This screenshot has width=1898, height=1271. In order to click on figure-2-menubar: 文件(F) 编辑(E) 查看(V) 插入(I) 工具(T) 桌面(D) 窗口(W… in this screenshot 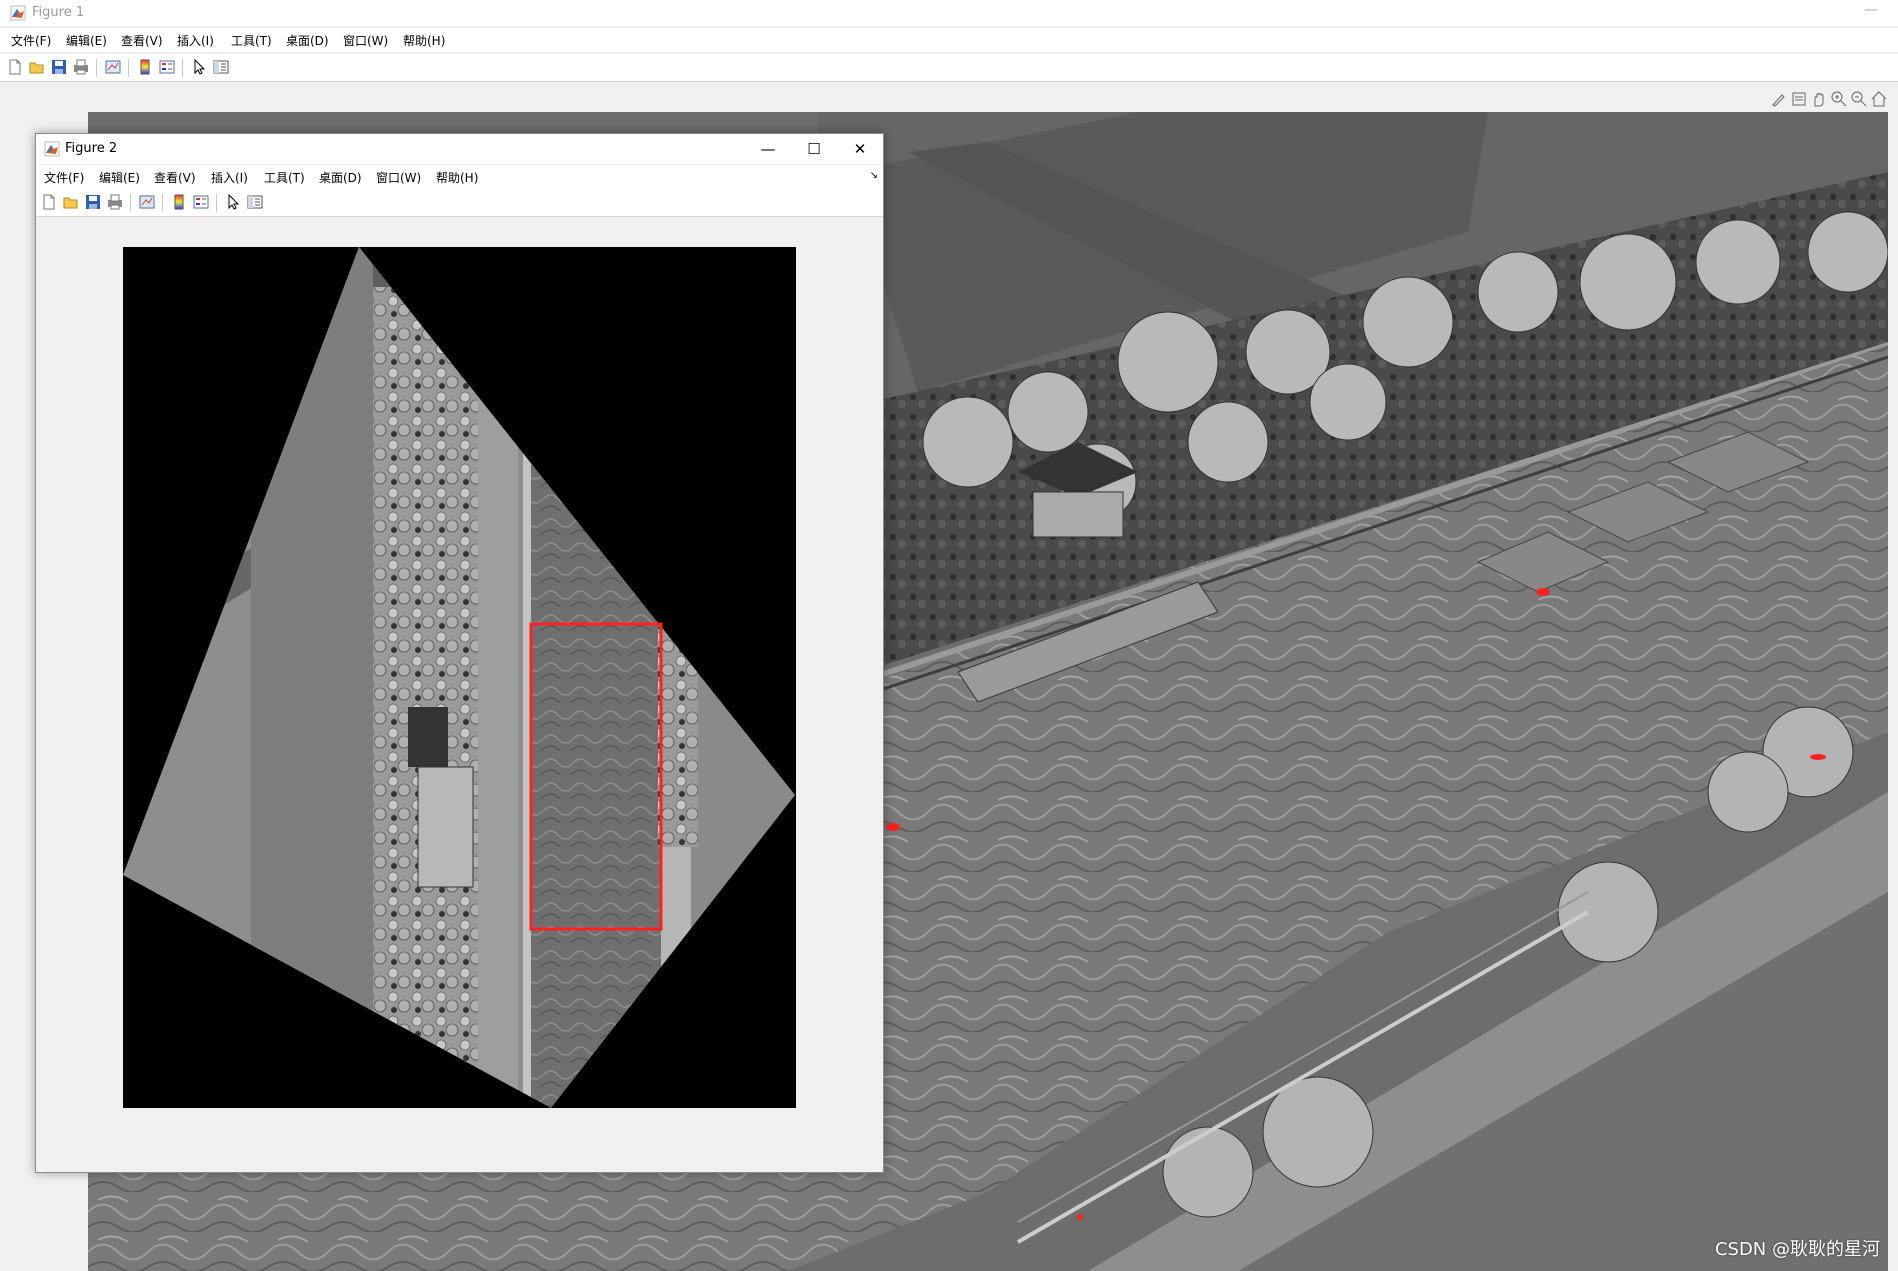, I will do `click(459, 177)`.